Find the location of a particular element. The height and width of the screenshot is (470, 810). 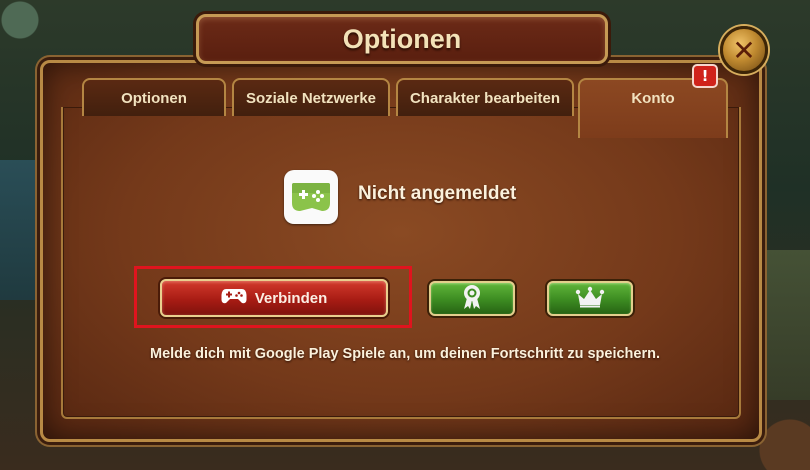

tab-label: Konto is located at coordinates (653, 98).